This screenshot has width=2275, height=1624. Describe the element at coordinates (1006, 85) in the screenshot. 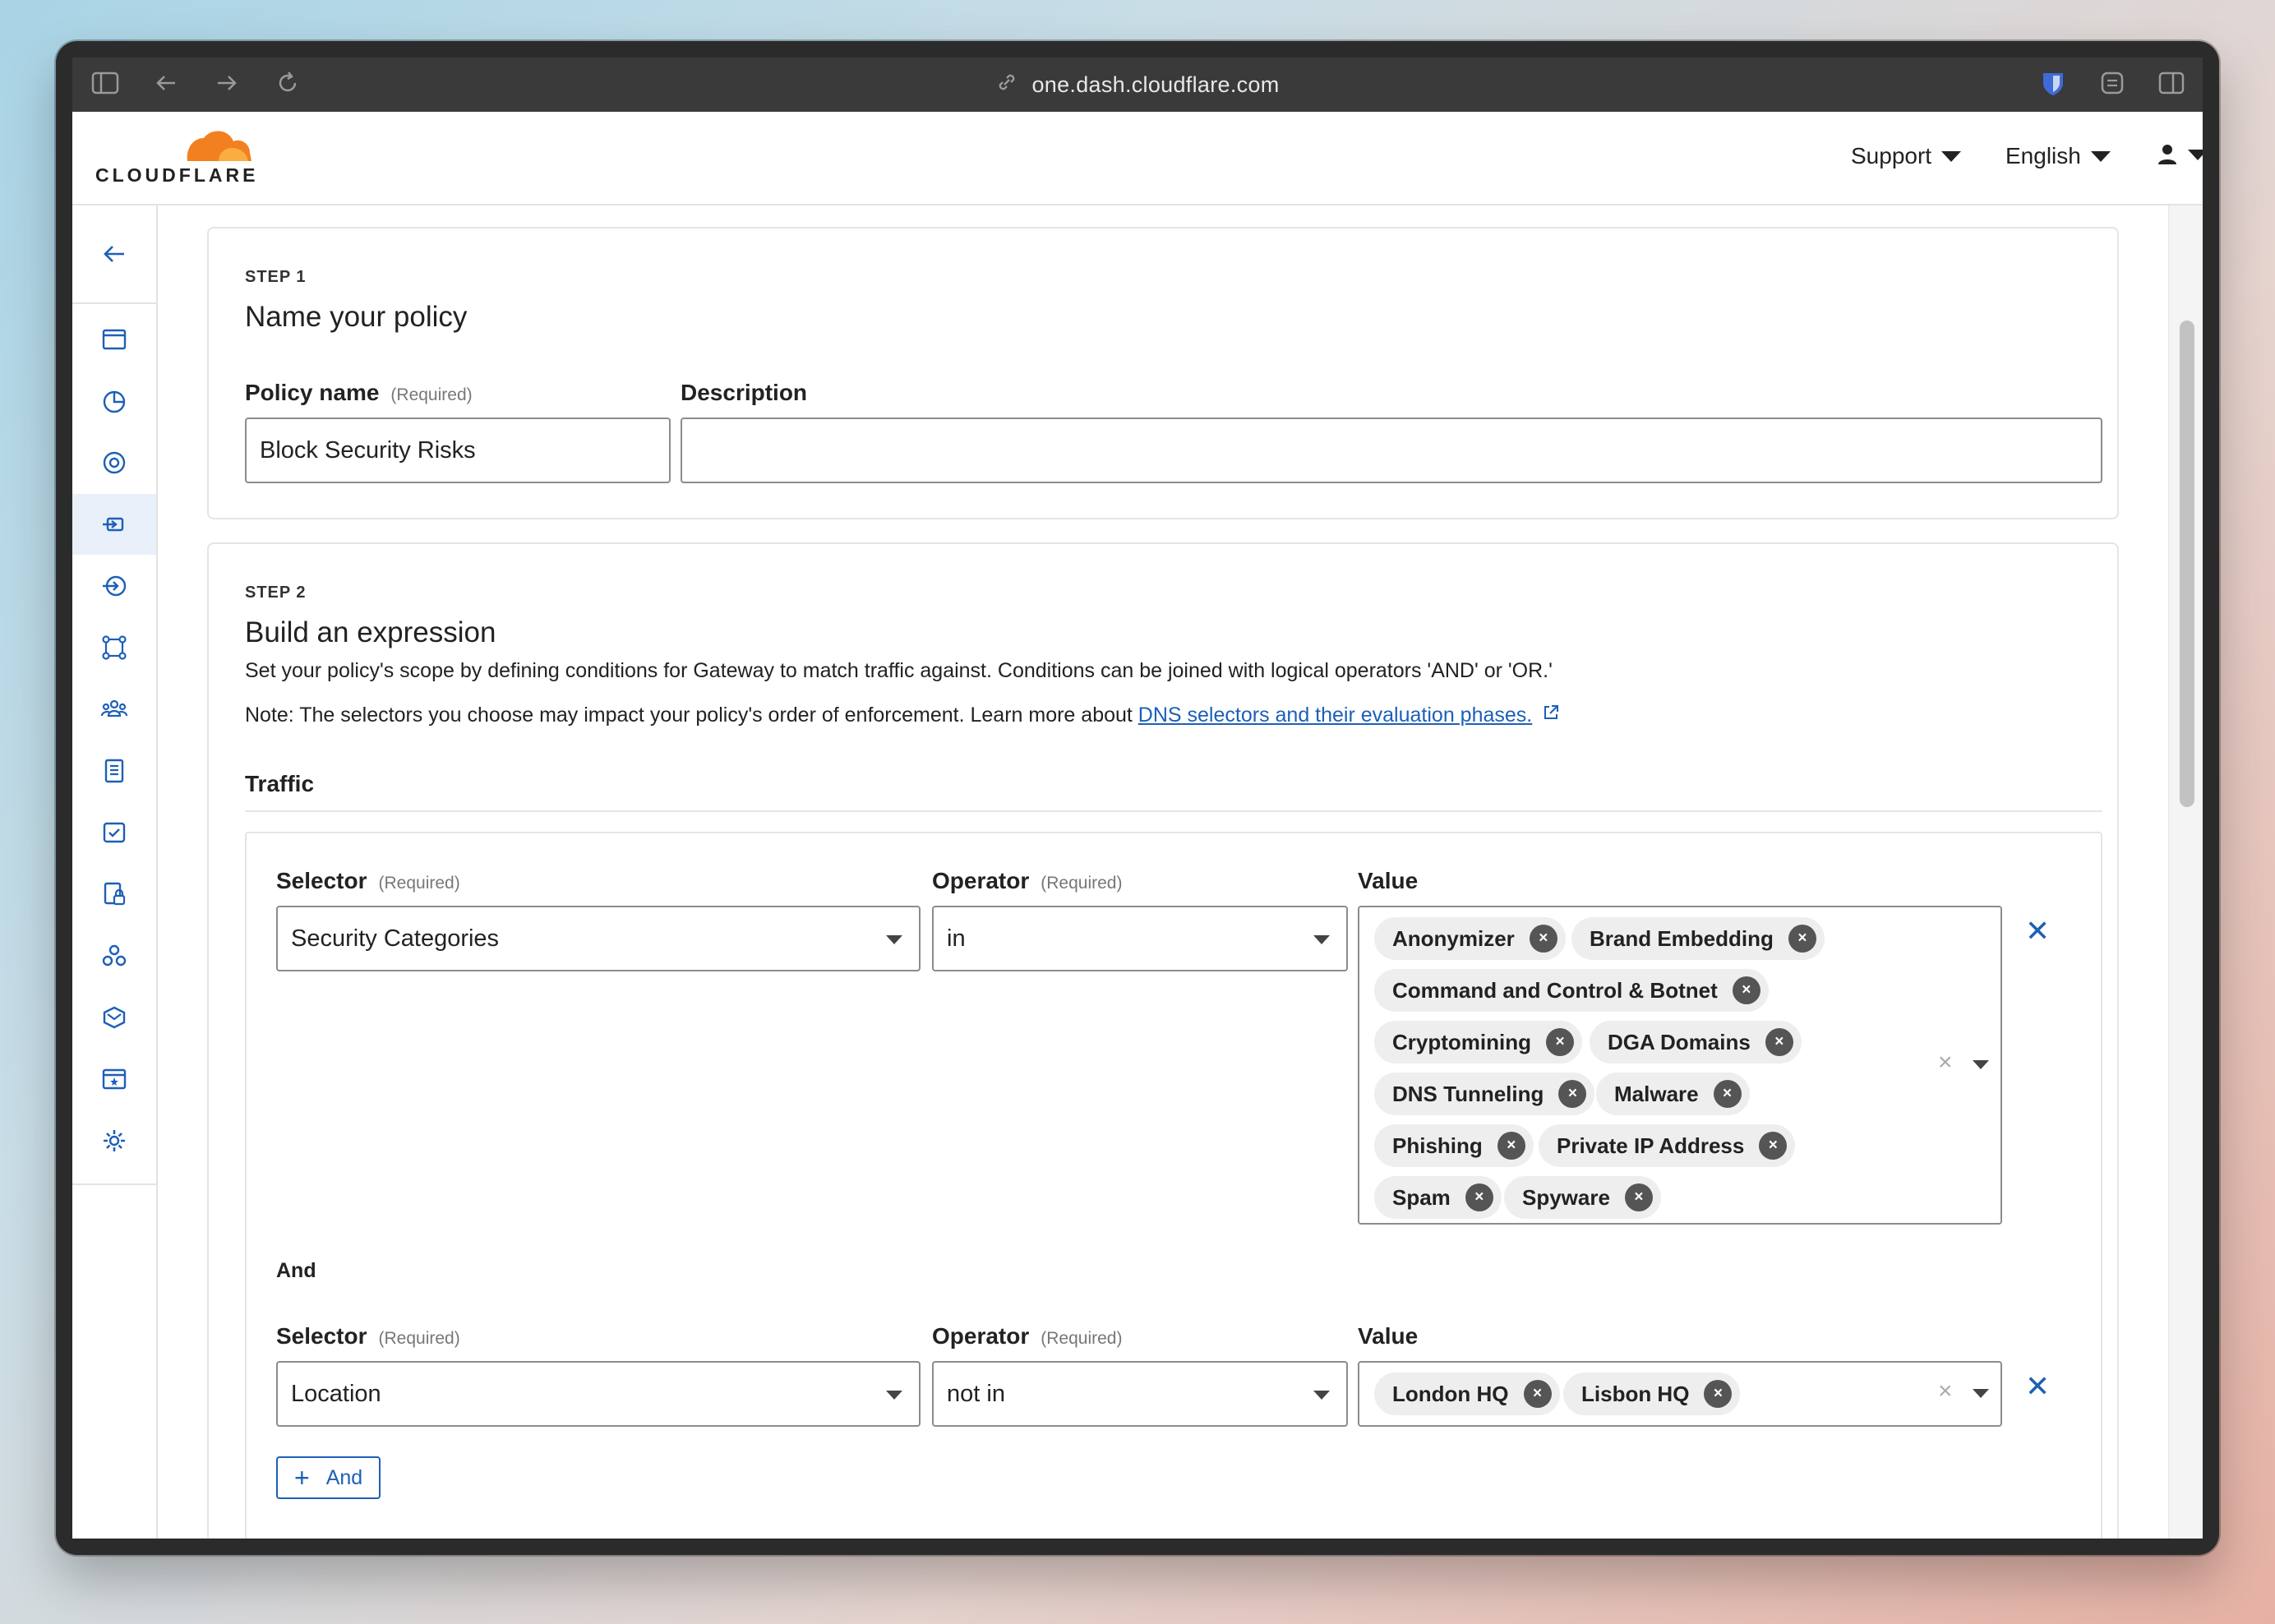

I see `link-icon` at that location.